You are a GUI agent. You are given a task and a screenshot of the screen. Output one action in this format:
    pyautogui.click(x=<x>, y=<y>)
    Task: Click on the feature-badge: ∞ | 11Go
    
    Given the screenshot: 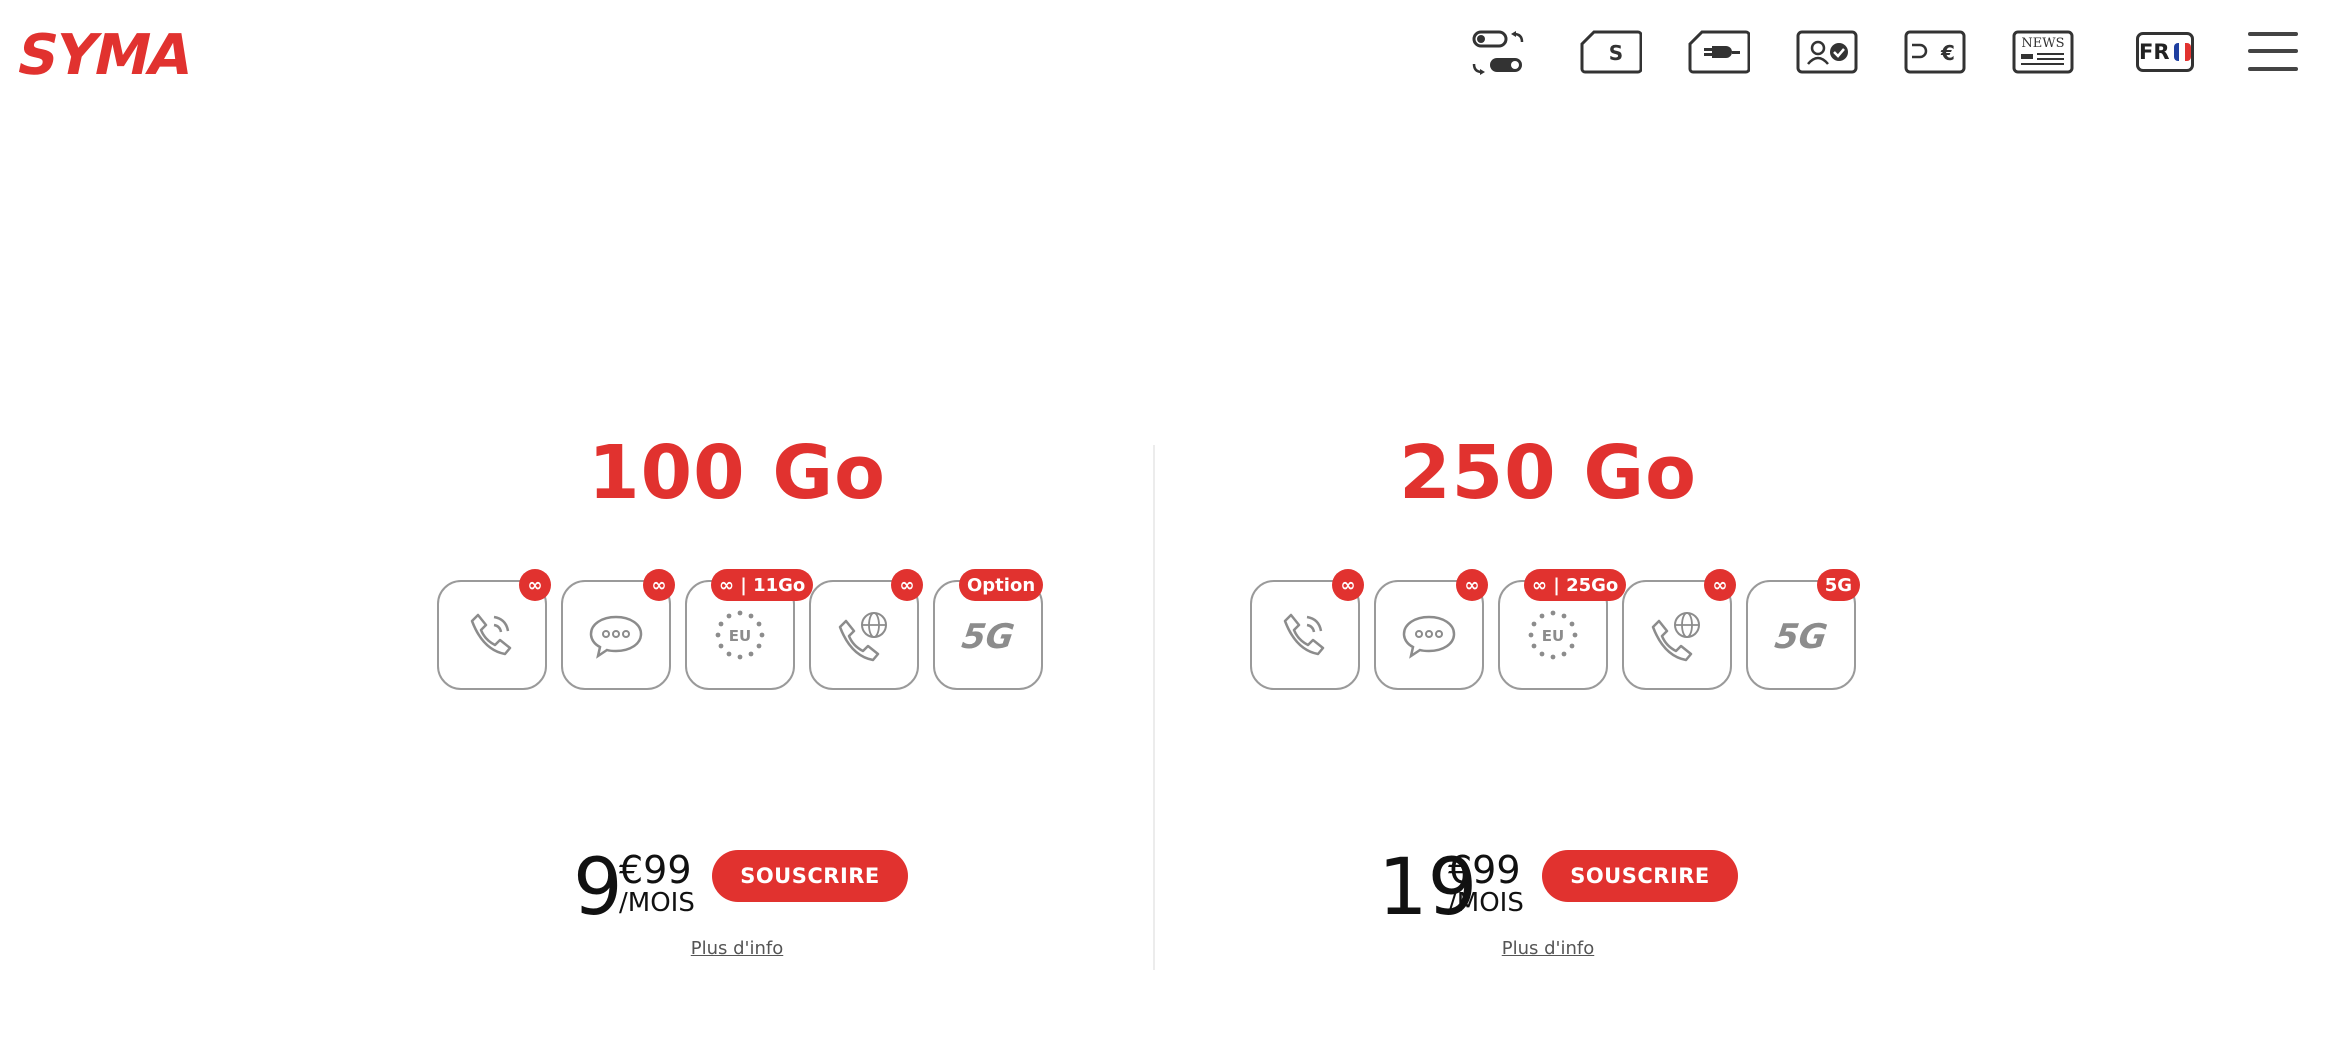 What is the action you would take?
    pyautogui.click(x=762, y=585)
    